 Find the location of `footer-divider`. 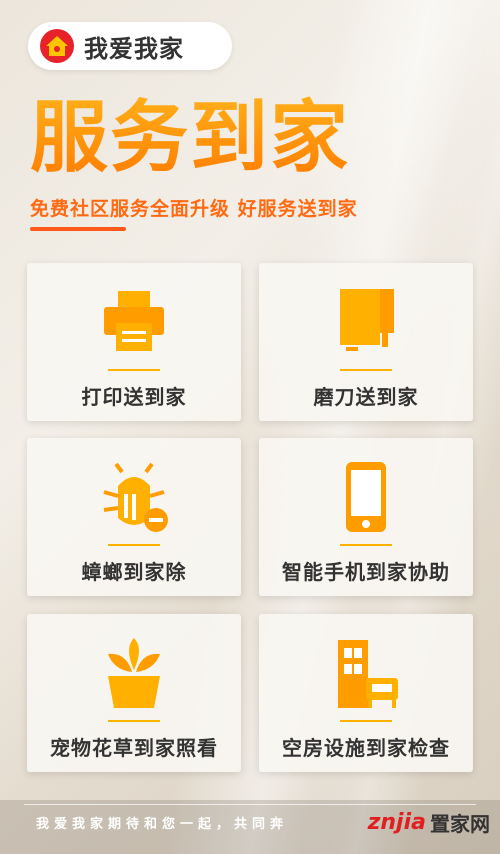

footer-divider is located at coordinates (250, 804).